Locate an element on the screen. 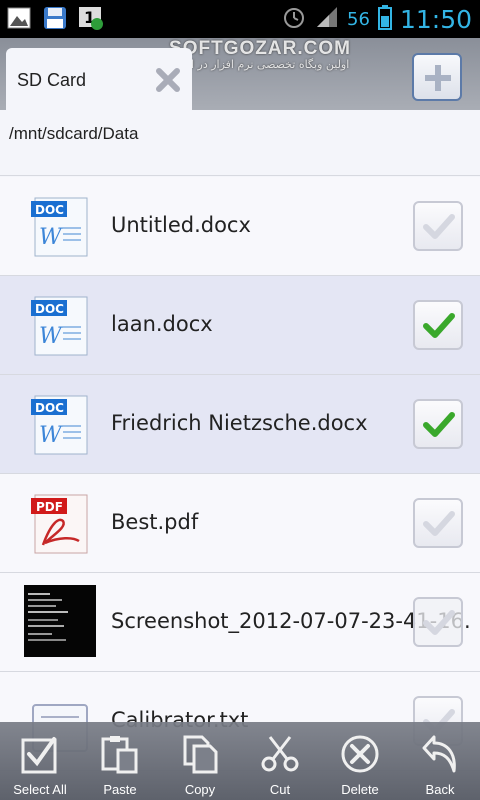 This screenshot has width=480, height=800. bottom-toolbar: Select All Paste Copy Cut Delete Back is located at coordinates (240, 761).